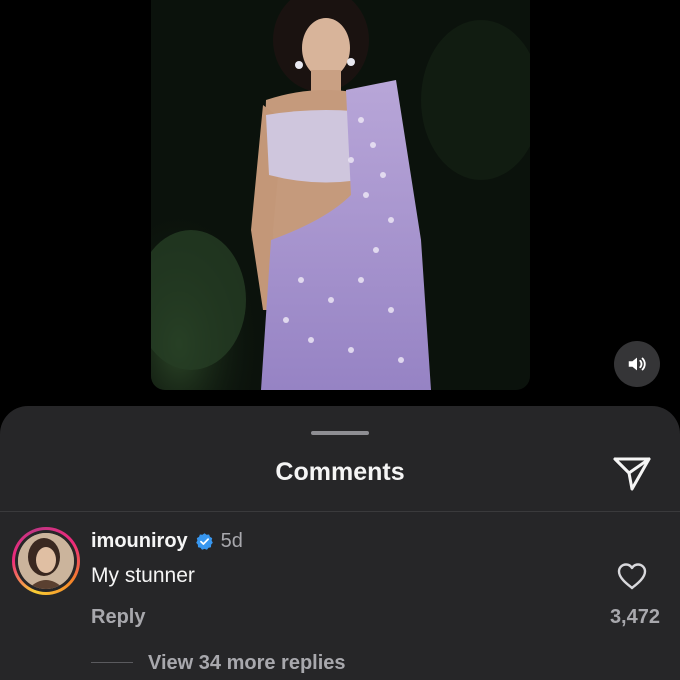 This screenshot has width=680, height=680. I want to click on replies-divider, so click(112, 662).